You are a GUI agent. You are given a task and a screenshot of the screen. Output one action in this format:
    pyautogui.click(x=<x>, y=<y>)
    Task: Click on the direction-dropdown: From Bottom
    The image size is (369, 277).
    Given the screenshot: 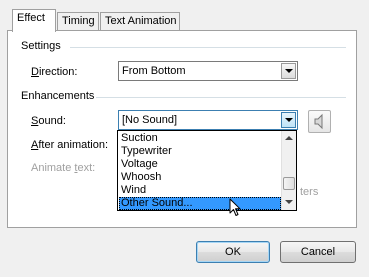 What is the action you would take?
    pyautogui.click(x=208, y=71)
    